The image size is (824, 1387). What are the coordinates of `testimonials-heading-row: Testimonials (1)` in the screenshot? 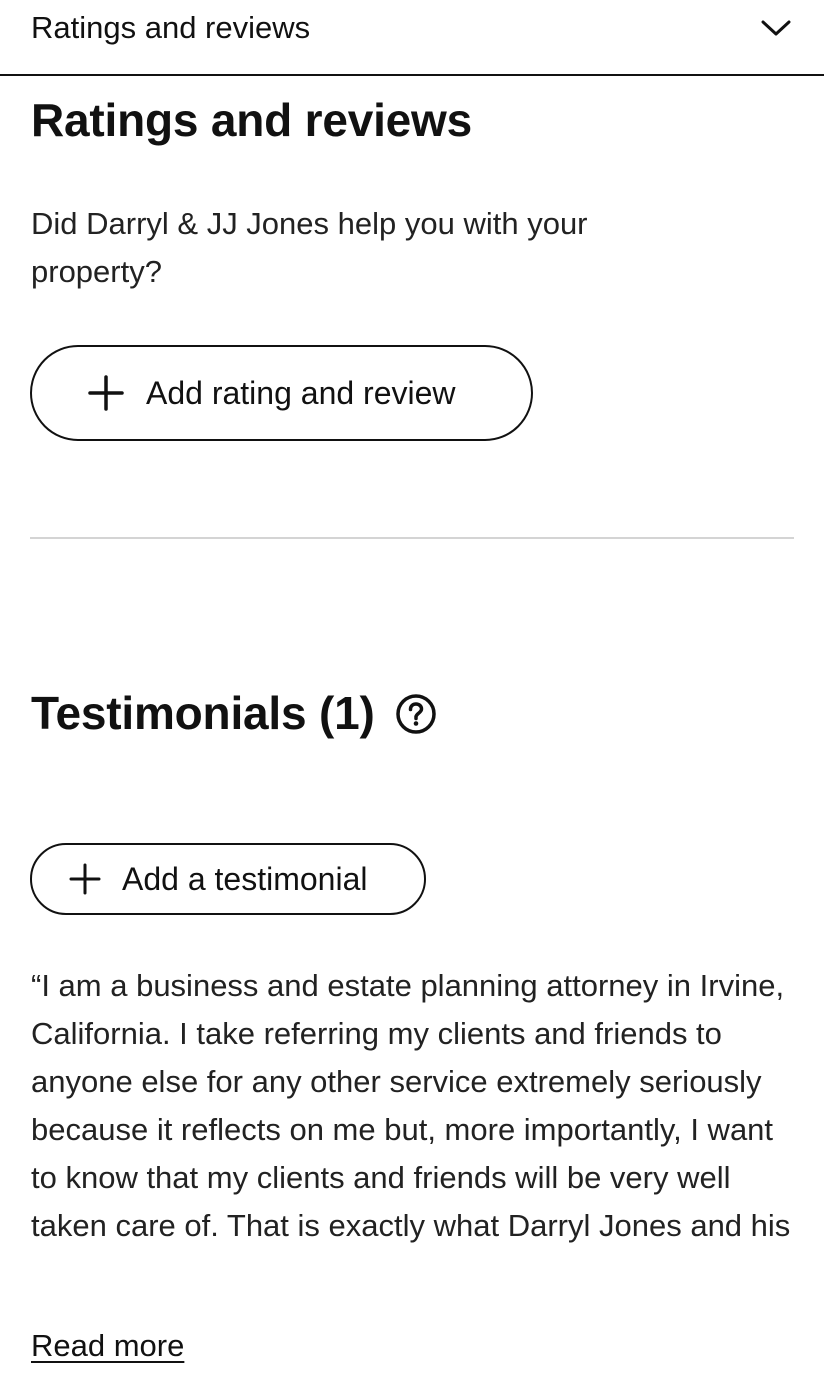 It's located at (234, 713).